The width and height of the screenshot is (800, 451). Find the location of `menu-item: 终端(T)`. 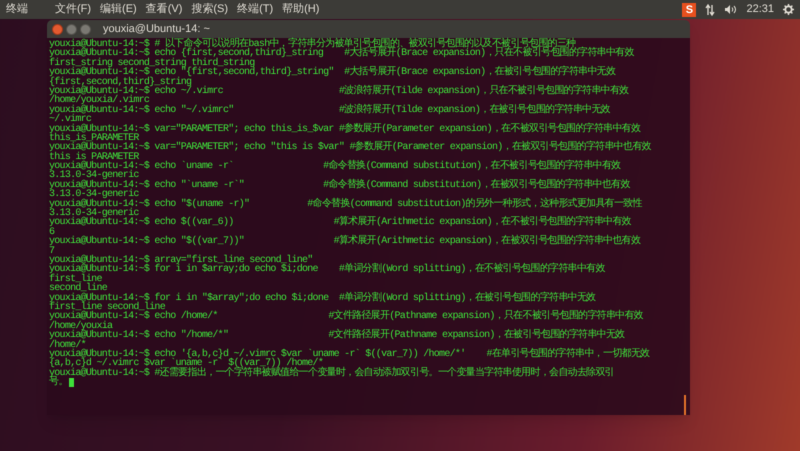

menu-item: 终端(T) is located at coordinates (255, 9).